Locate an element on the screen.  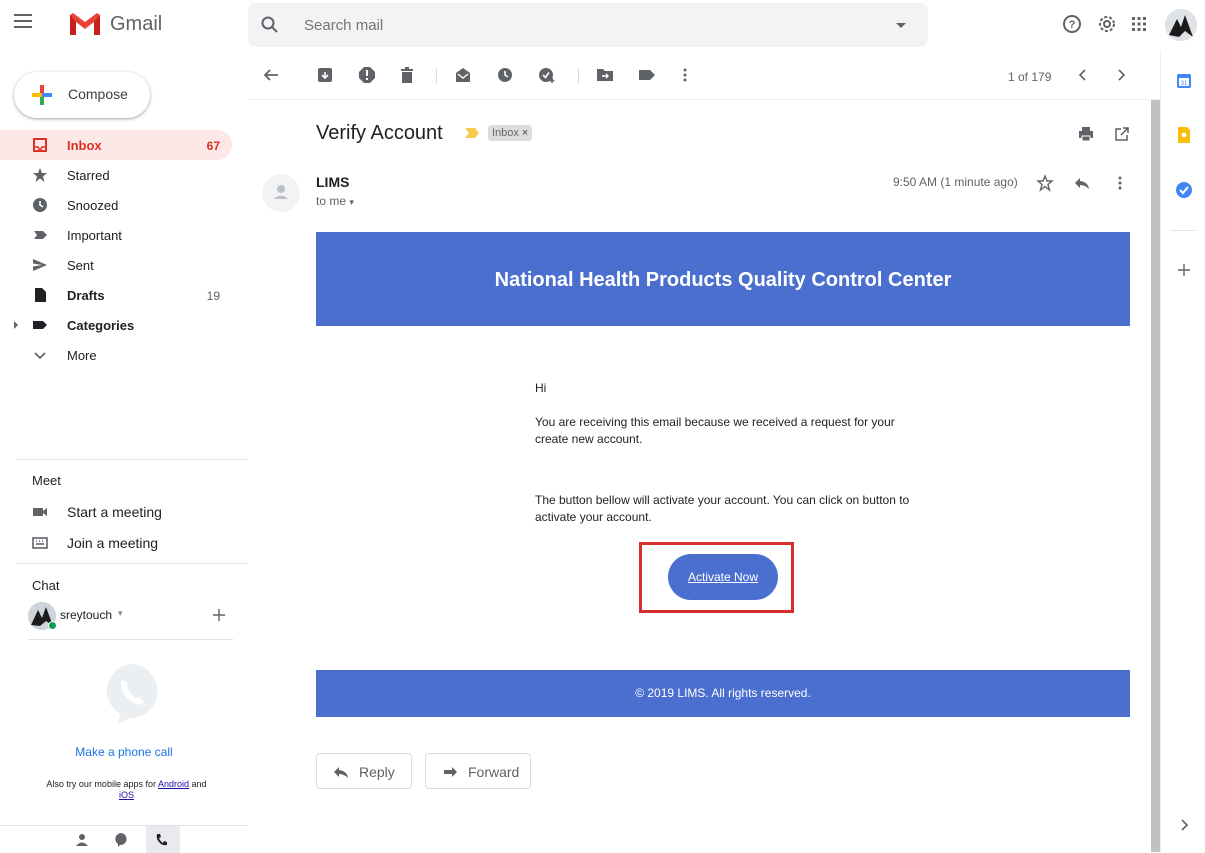
reply-icon is located at coordinates (1082, 183).